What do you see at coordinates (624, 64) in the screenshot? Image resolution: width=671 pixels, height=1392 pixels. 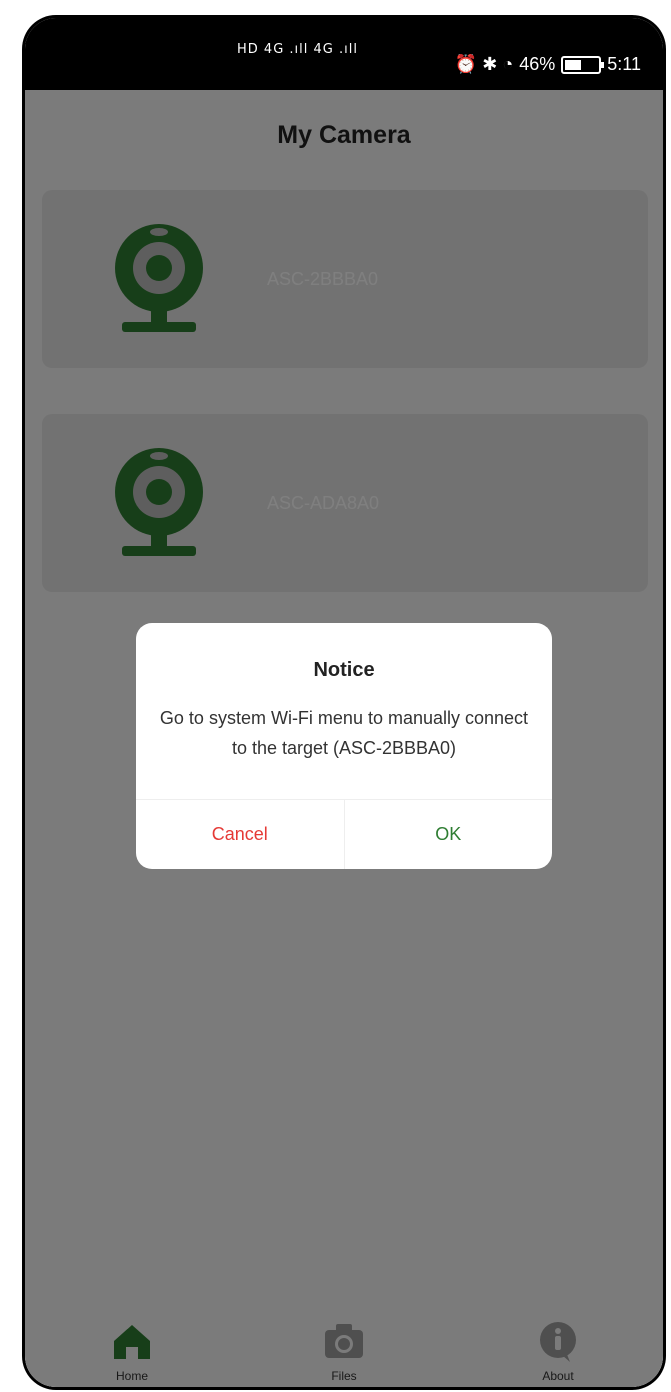 I see `clock: 5:11` at bounding box center [624, 64].